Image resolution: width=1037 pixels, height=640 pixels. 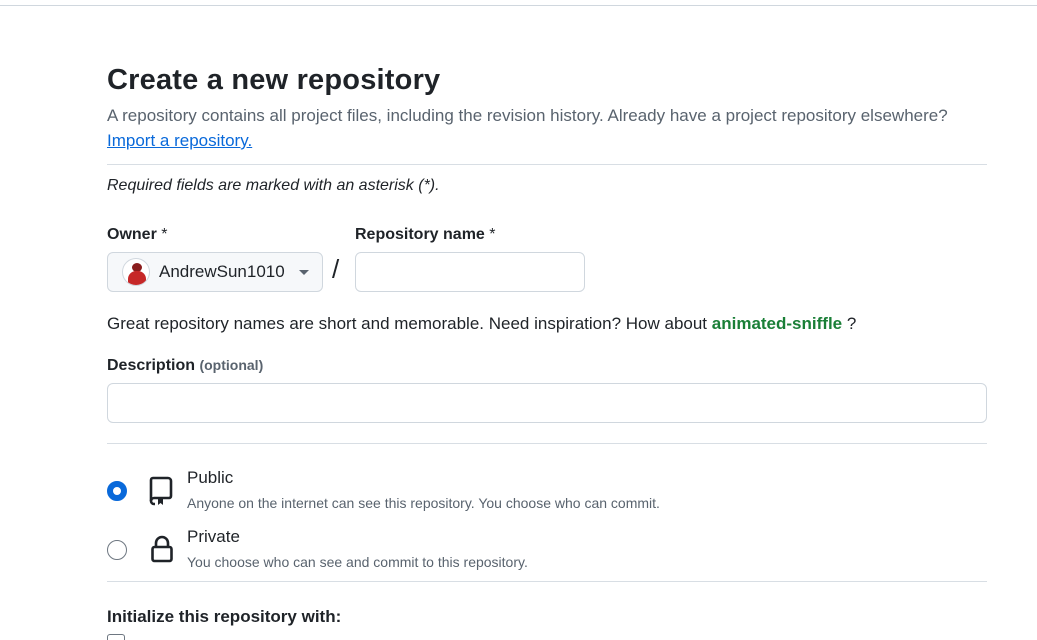 I want to click on description-label: Description (optional), so click(x=185, y=366).